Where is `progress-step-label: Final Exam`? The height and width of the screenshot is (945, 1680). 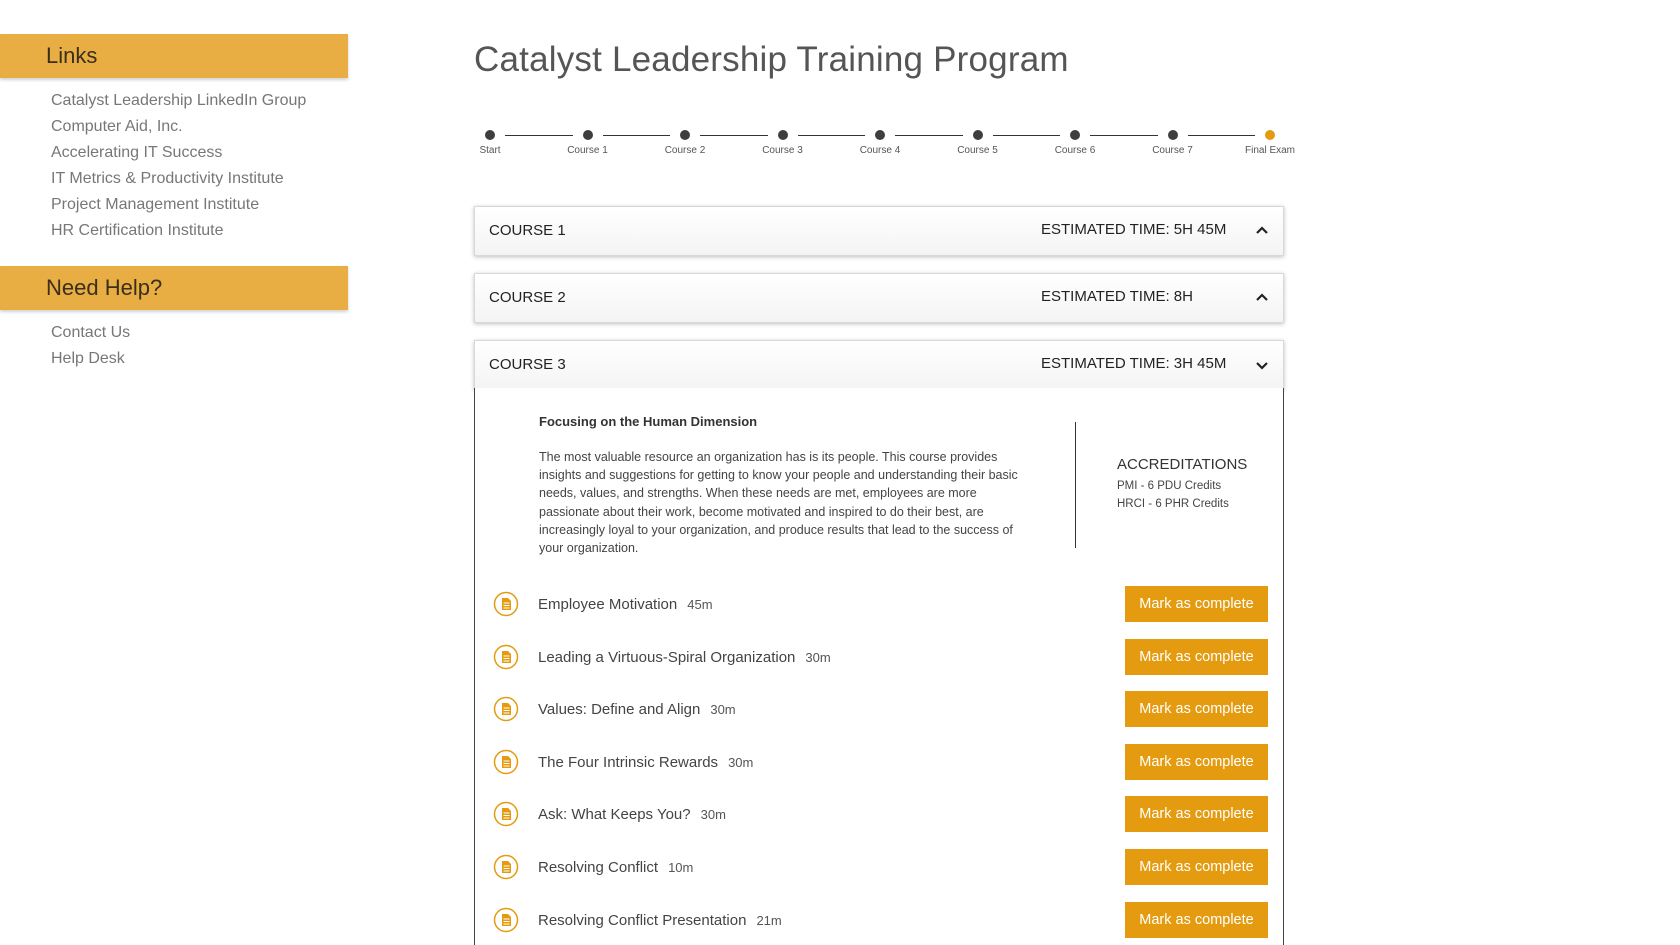 progress-step-label: Final Exam is located at coordinates (1269, 150).